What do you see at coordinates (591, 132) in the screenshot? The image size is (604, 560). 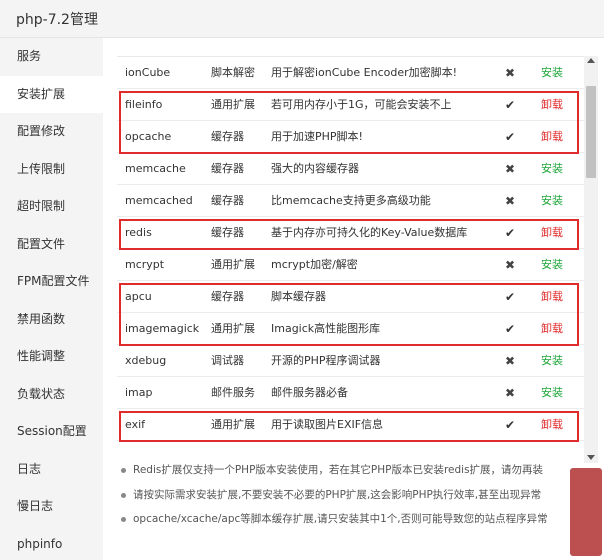 I see `scroll-thumb` at bounding box center [591, 132].